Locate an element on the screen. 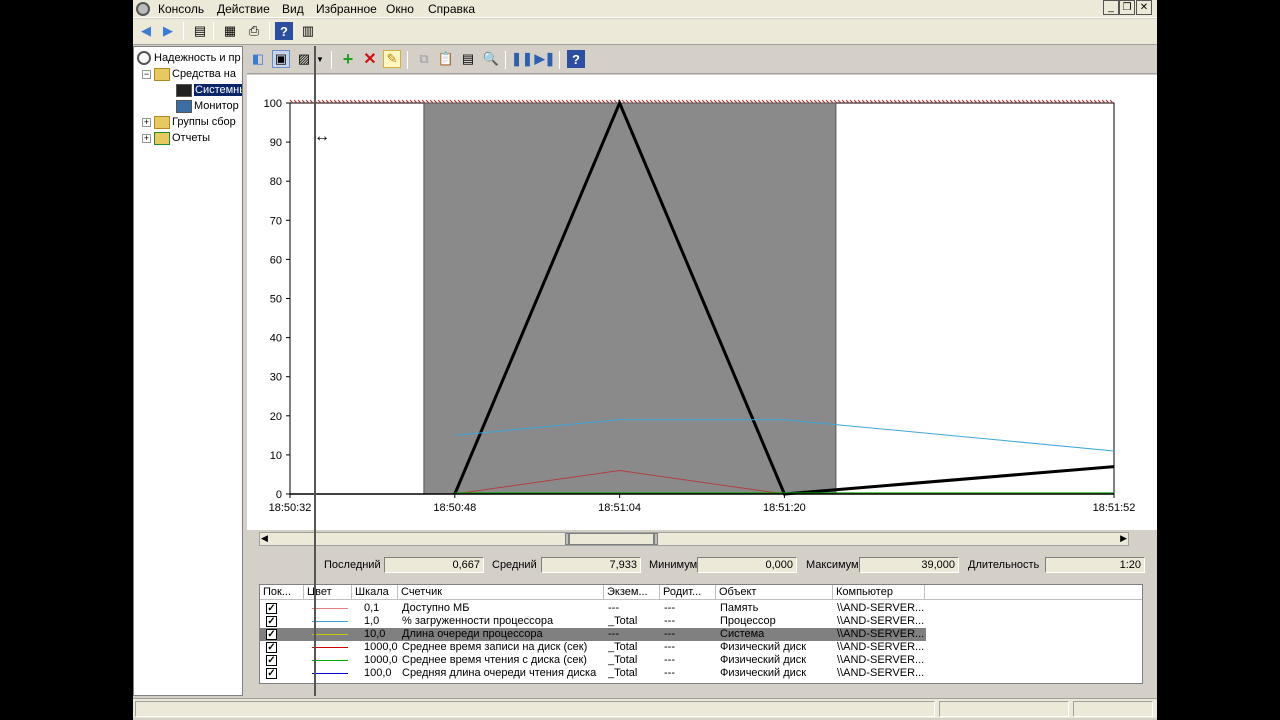  maximum-value: 39,000 is located at coordinates (909, 565).